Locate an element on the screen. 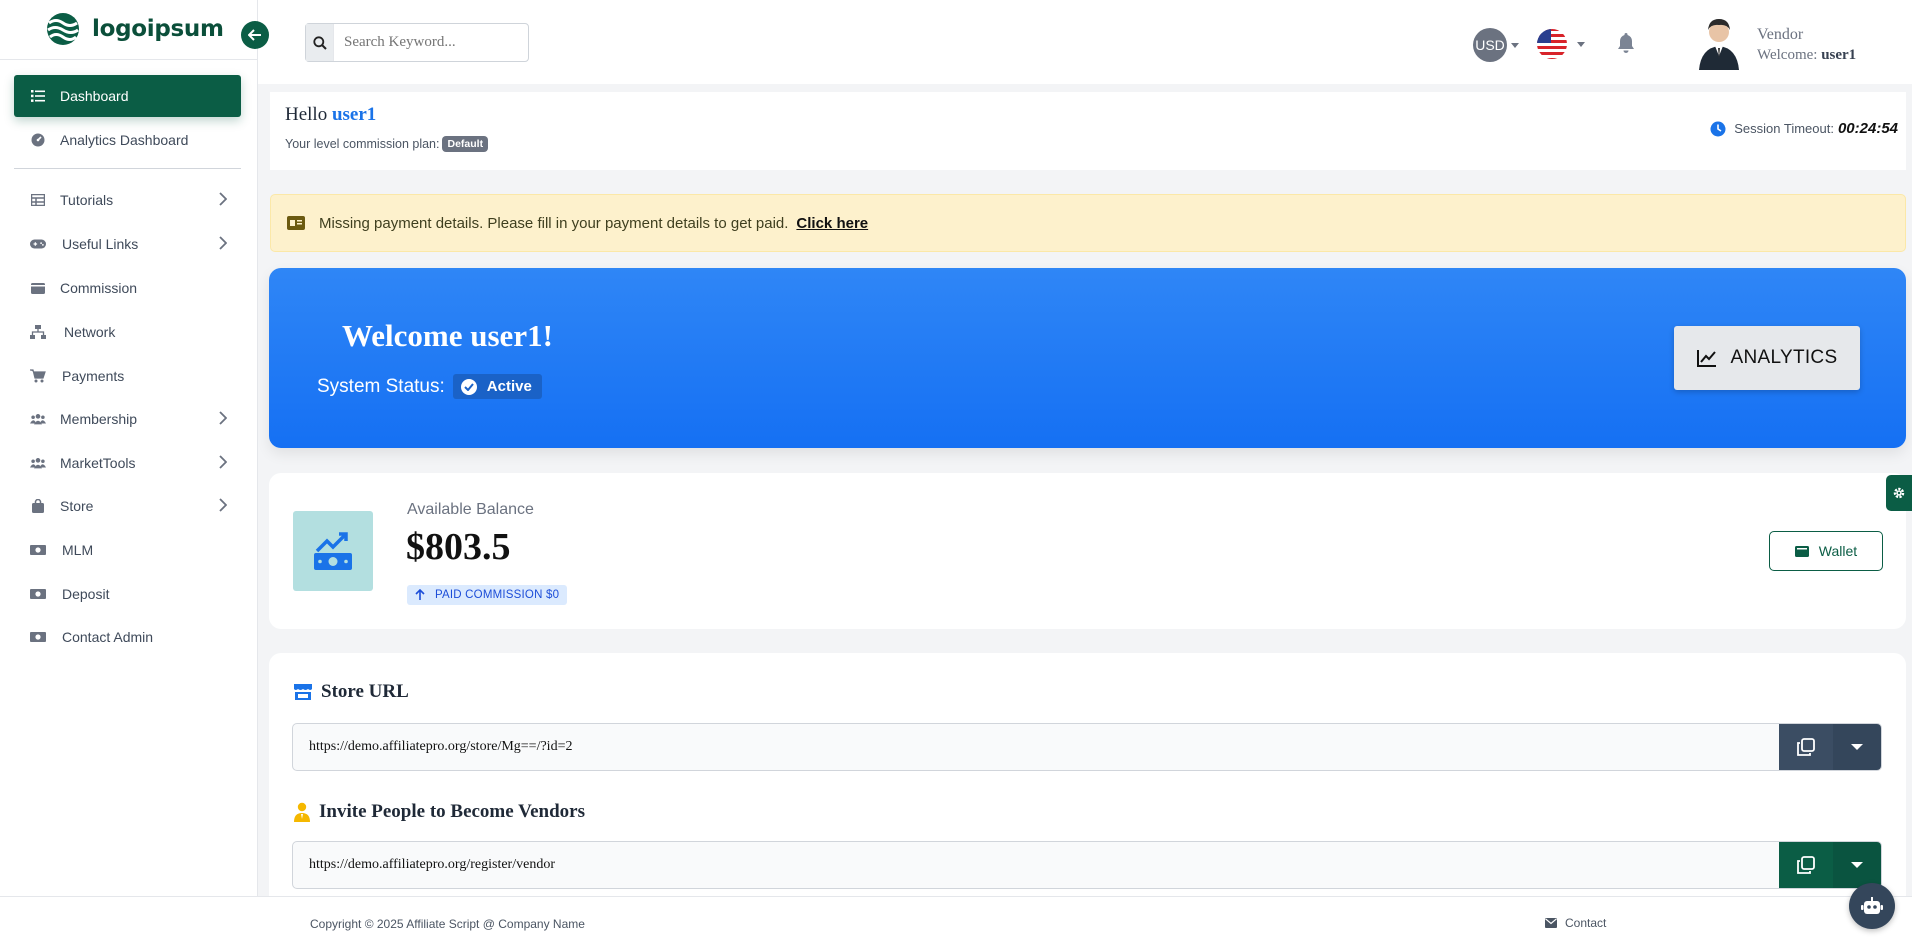 This screenshot has width=1912, height=946. line-chart-icon is located at coordinates (1706, 358).